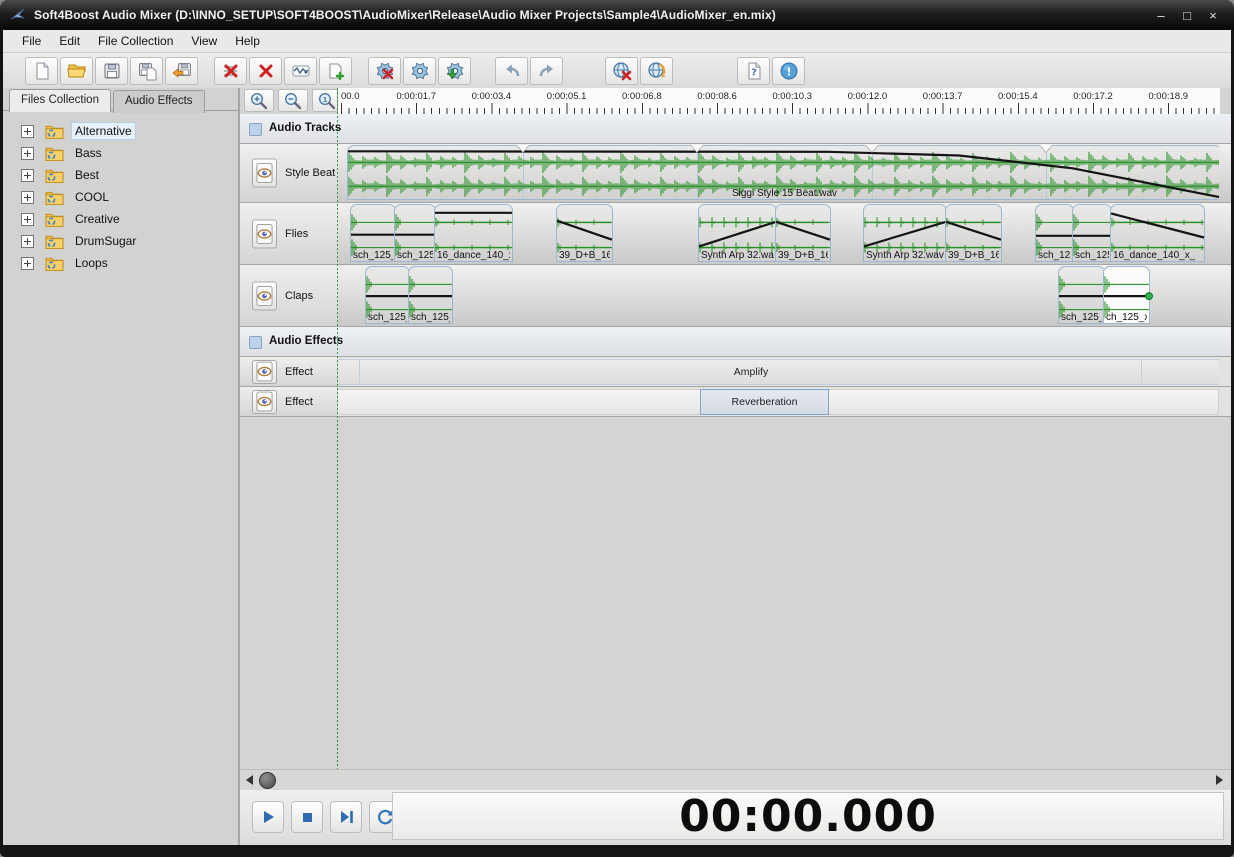 This screenshot has height=857, width=1234. I want to click on trim-waveform-button, so click(300, 70).